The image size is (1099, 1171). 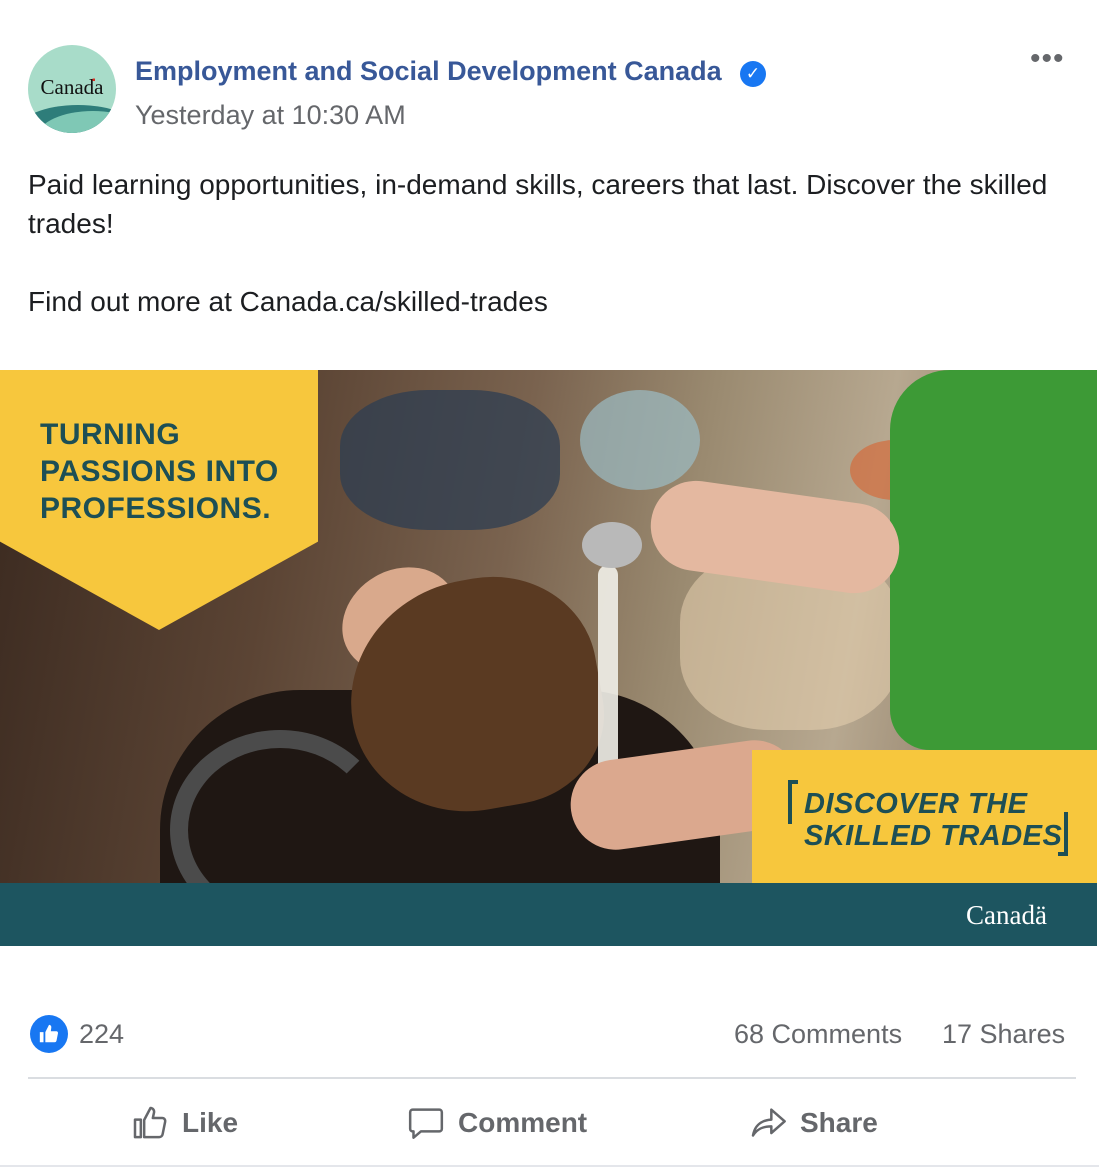 I want to click on banner-bottom-right-line: DISCOVER THE, so click(x=916, y=804).